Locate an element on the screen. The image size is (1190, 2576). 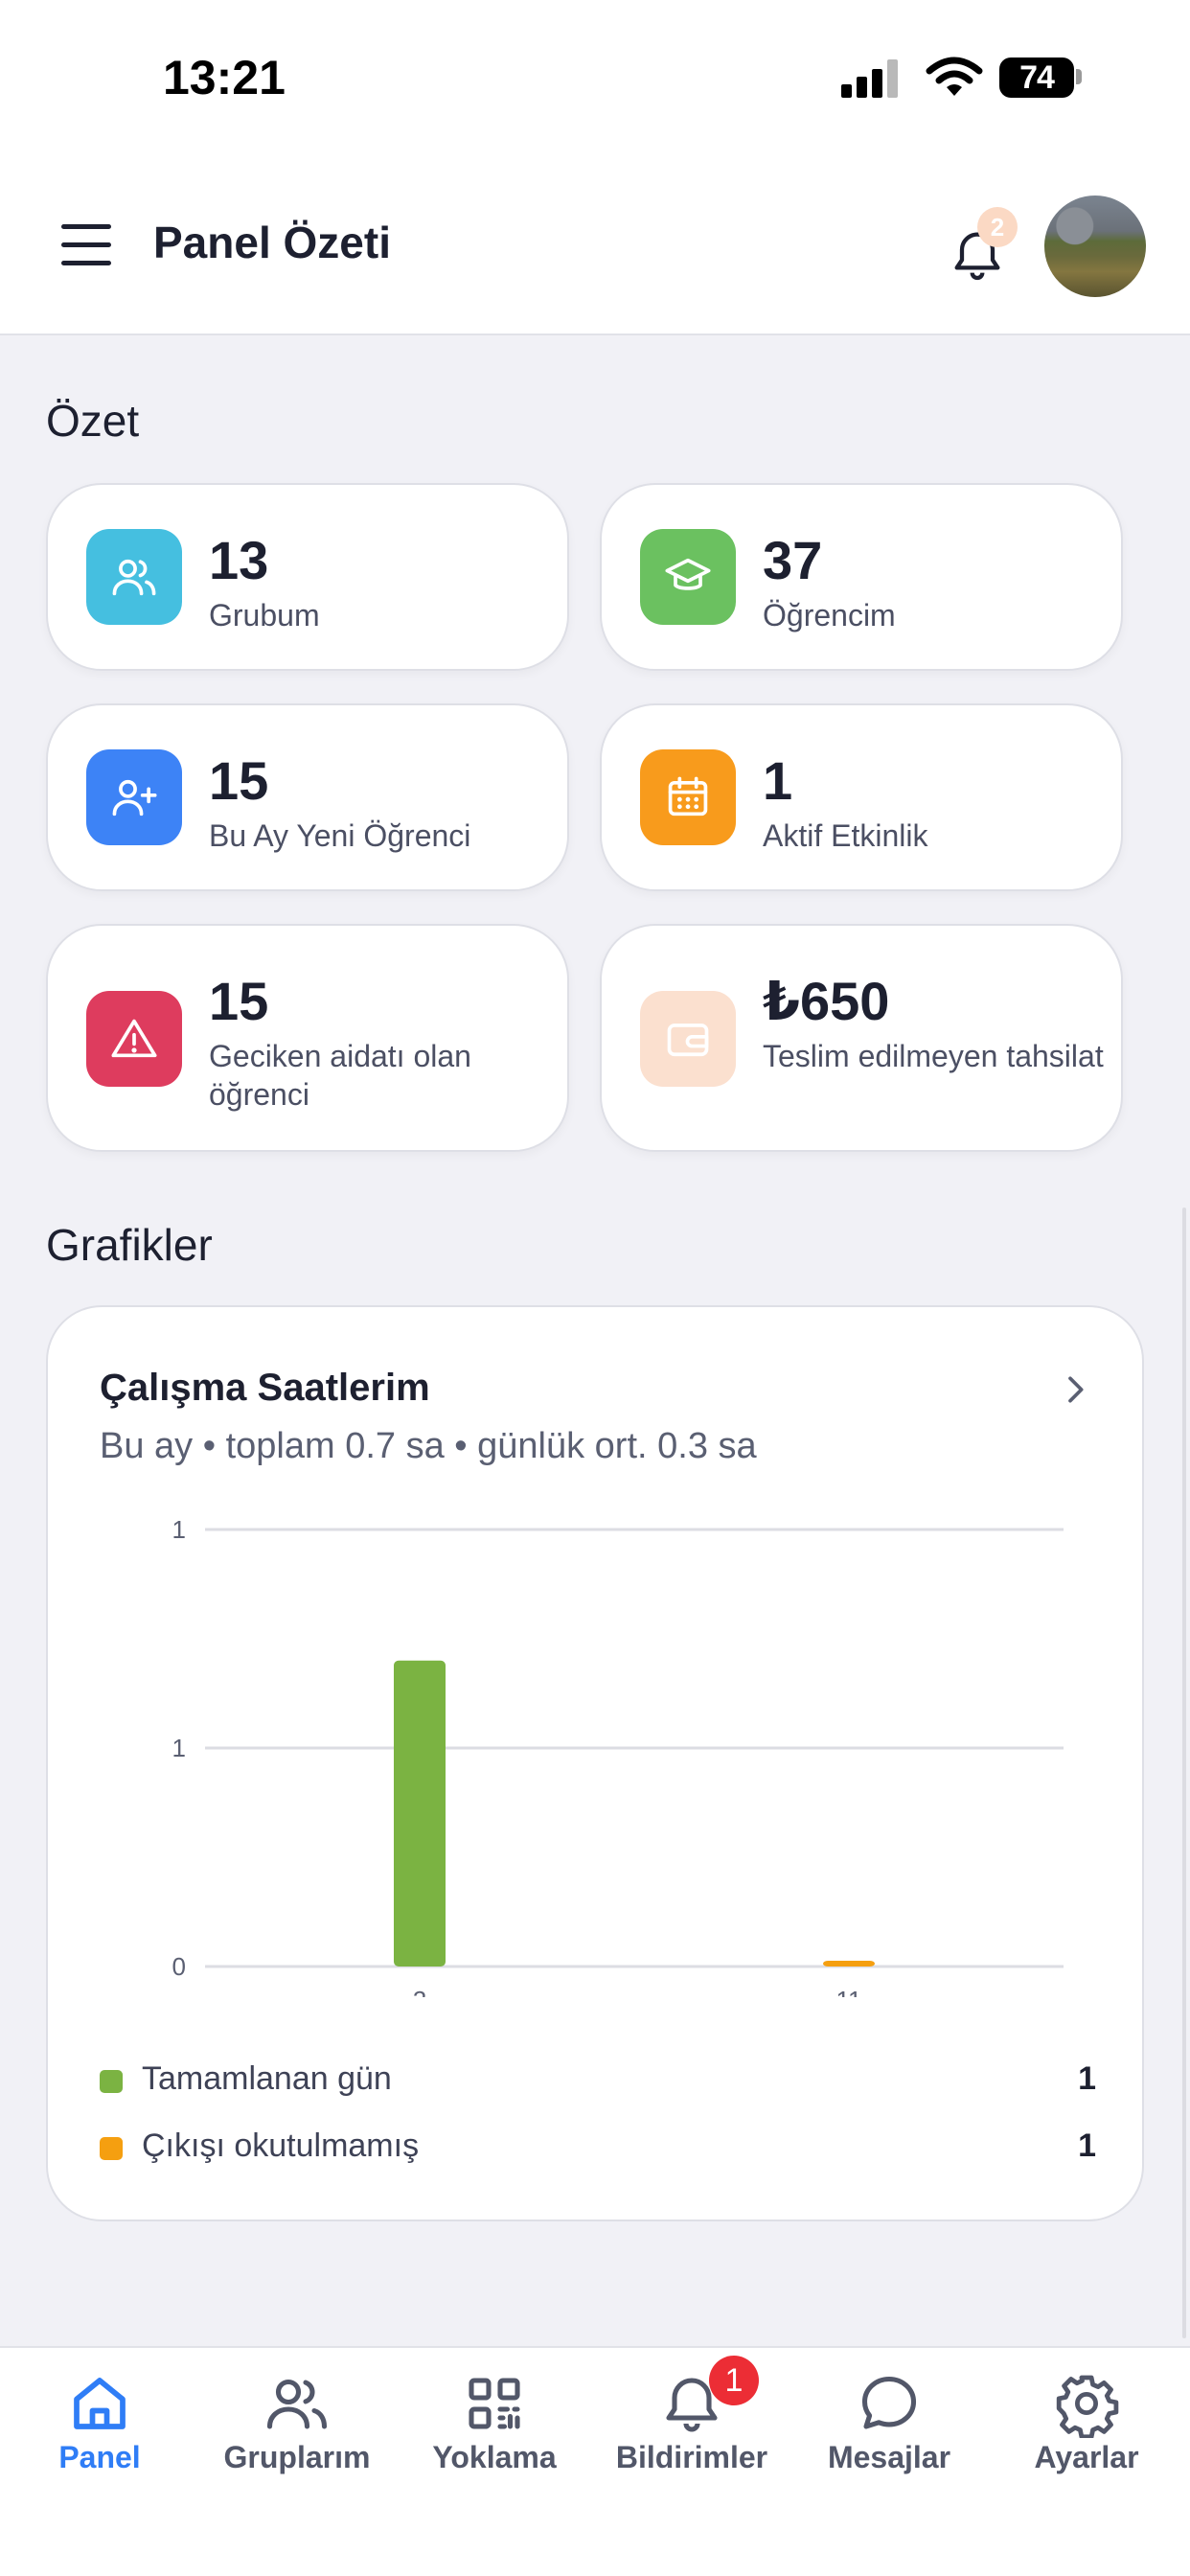
graduation-cap-icon is located at coordinates (688, 577).